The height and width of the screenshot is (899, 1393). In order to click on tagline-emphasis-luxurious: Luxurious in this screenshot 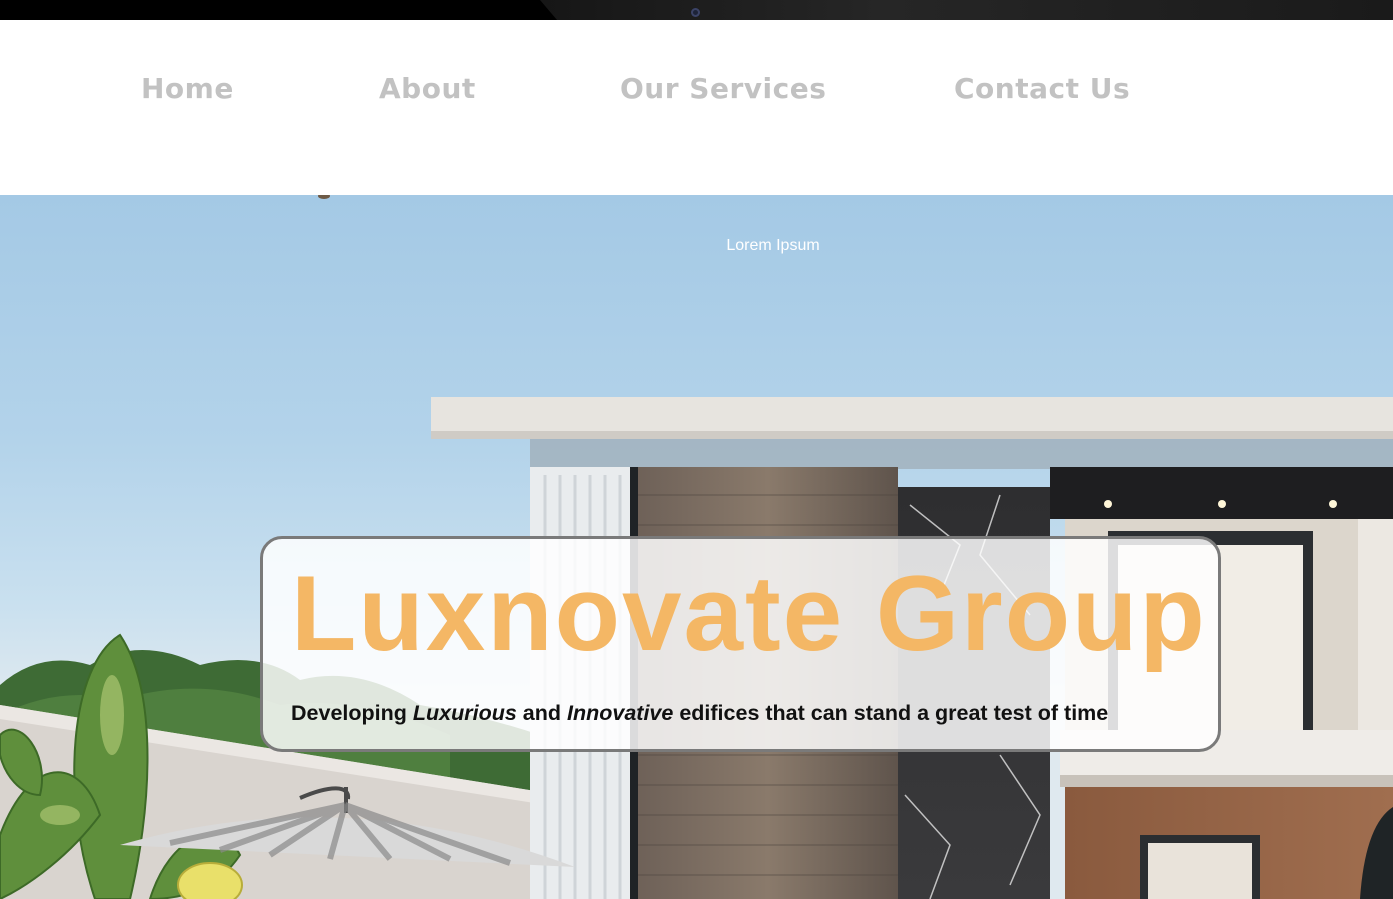, I will do `click(464, 713)`.